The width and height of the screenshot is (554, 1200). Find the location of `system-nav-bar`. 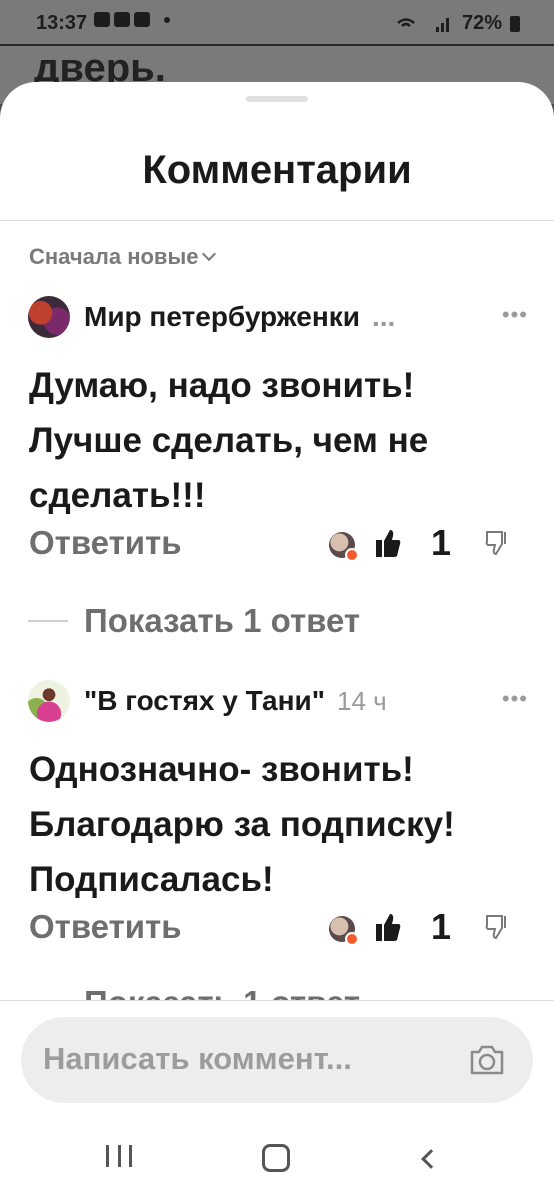

system-nav-bar is located at coordinates (277, 1151).